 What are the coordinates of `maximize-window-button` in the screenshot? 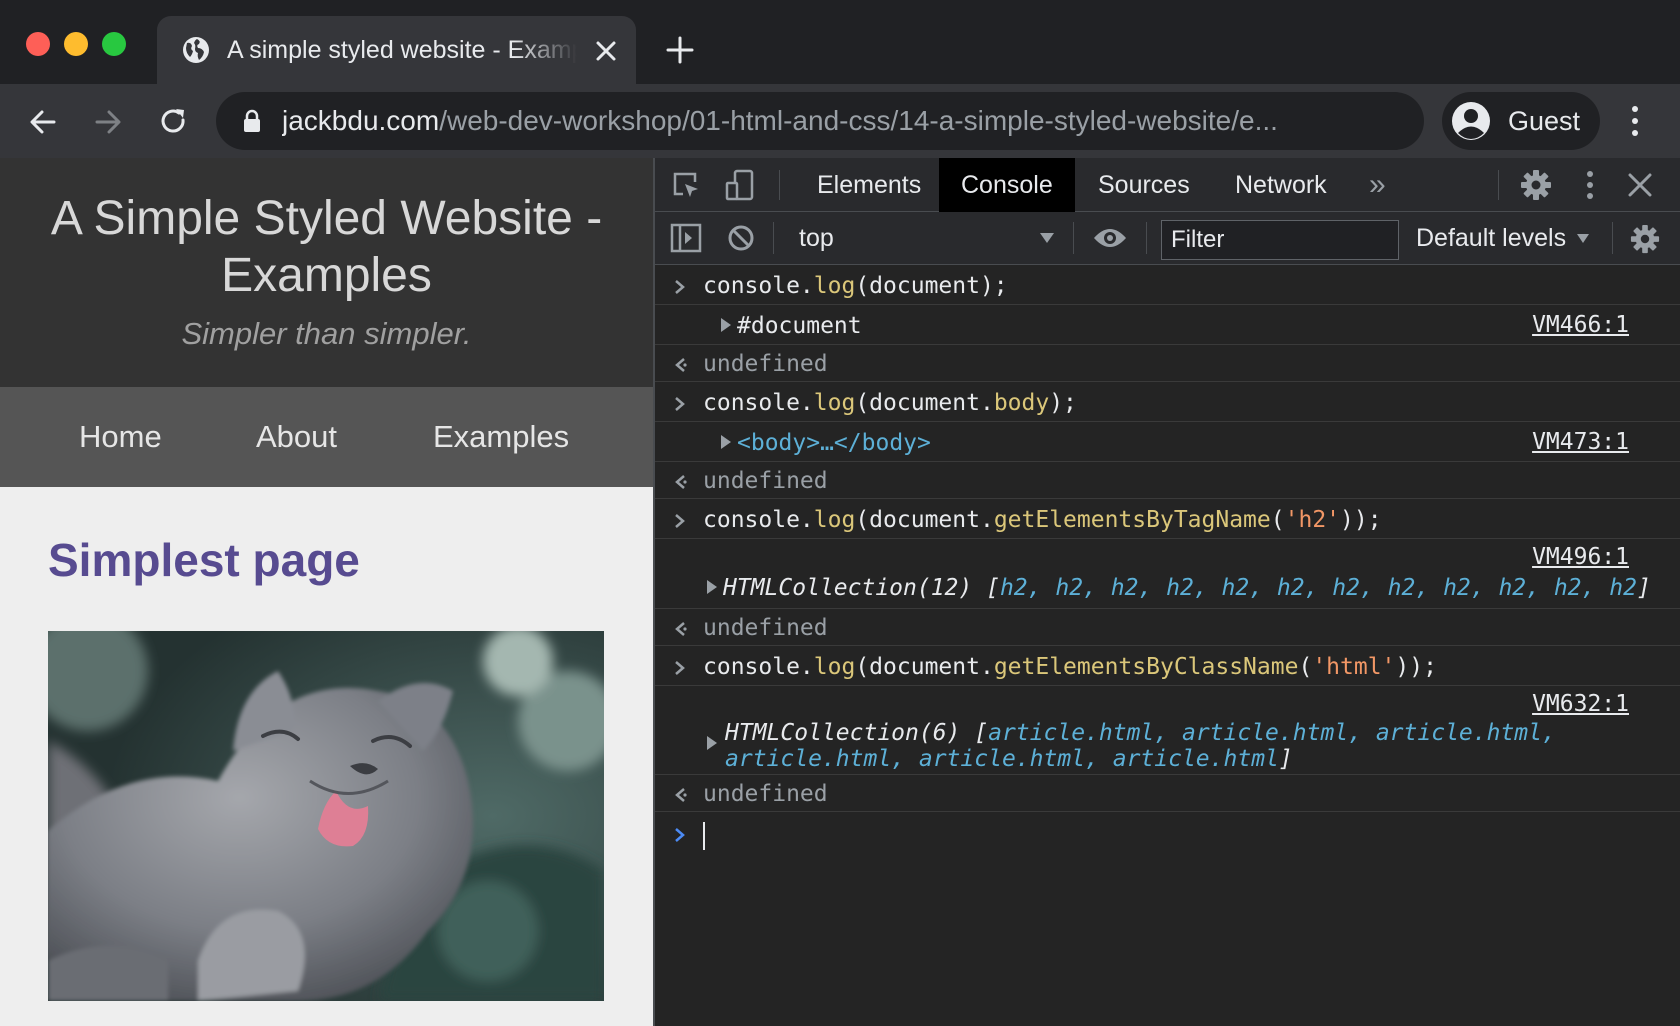 It's located at (114, 44).